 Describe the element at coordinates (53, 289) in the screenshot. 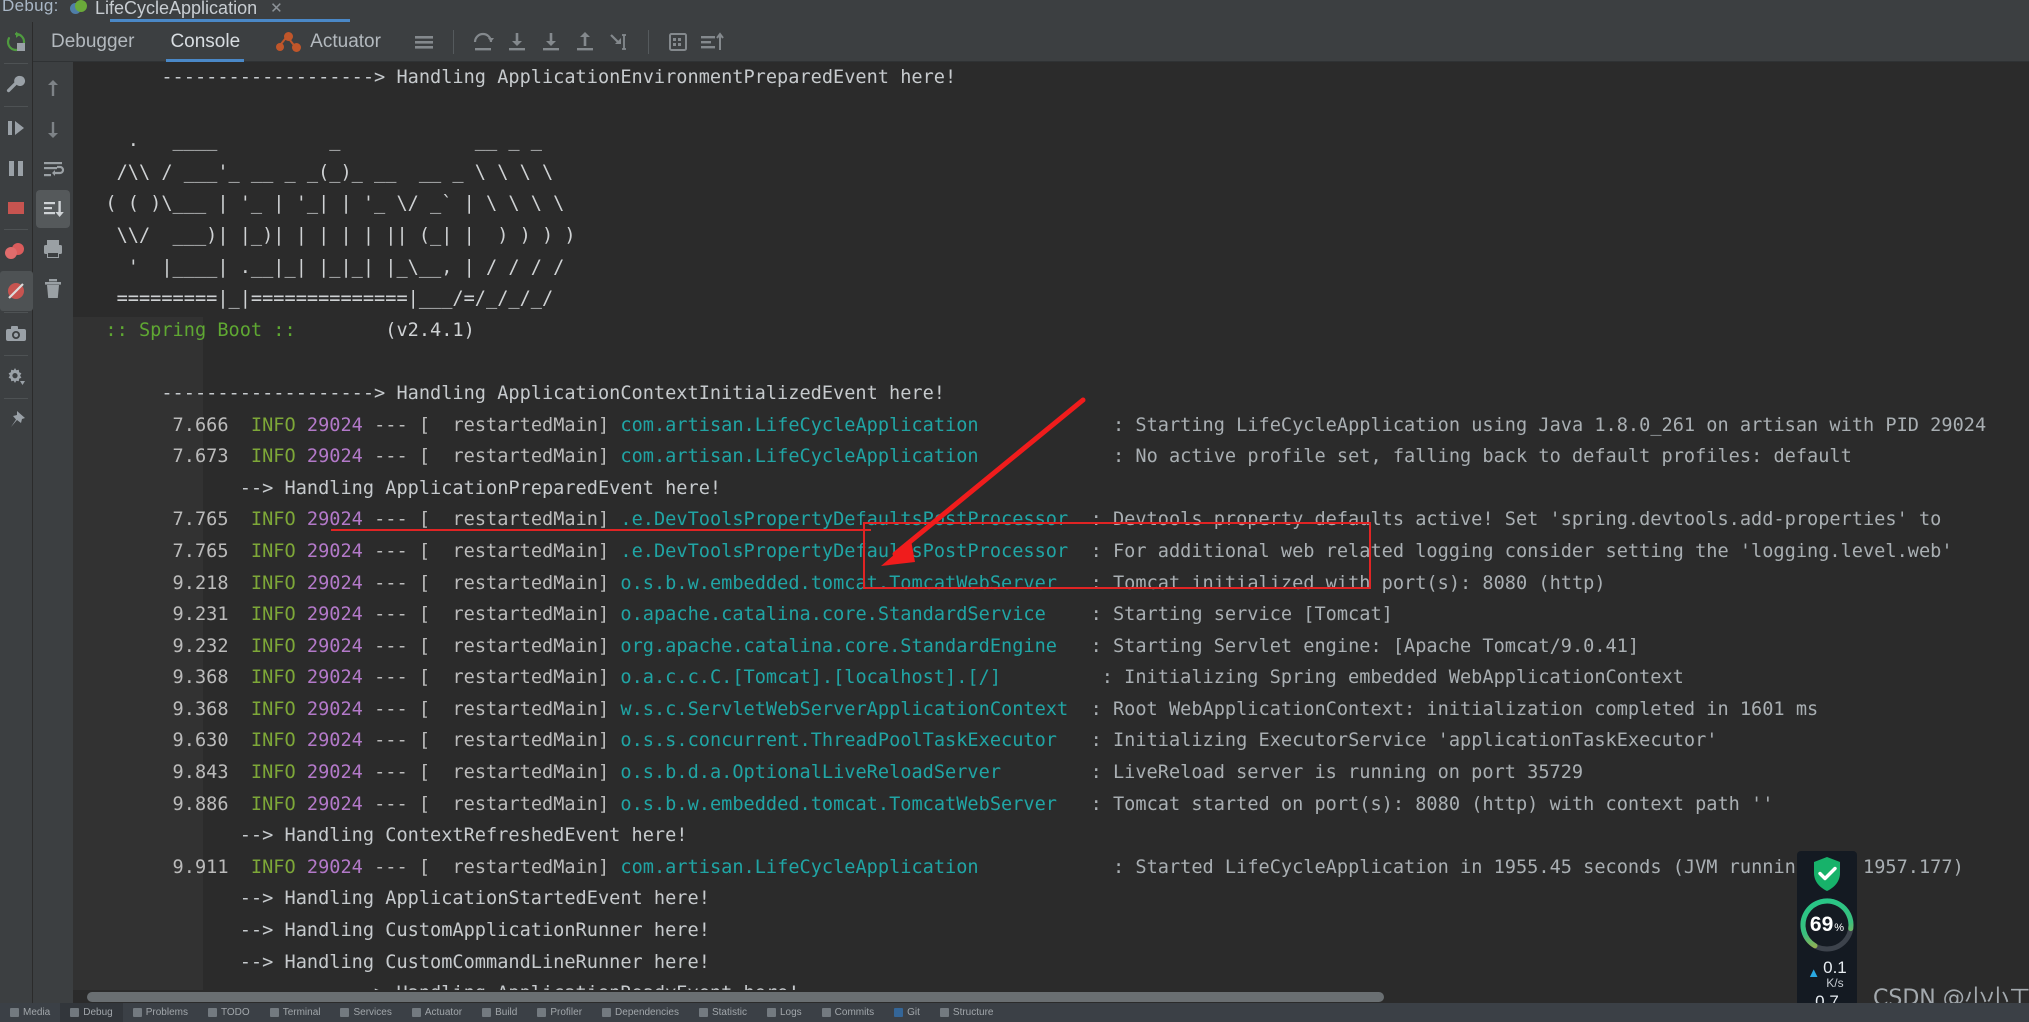

I see `clear-all-icon` at that location.